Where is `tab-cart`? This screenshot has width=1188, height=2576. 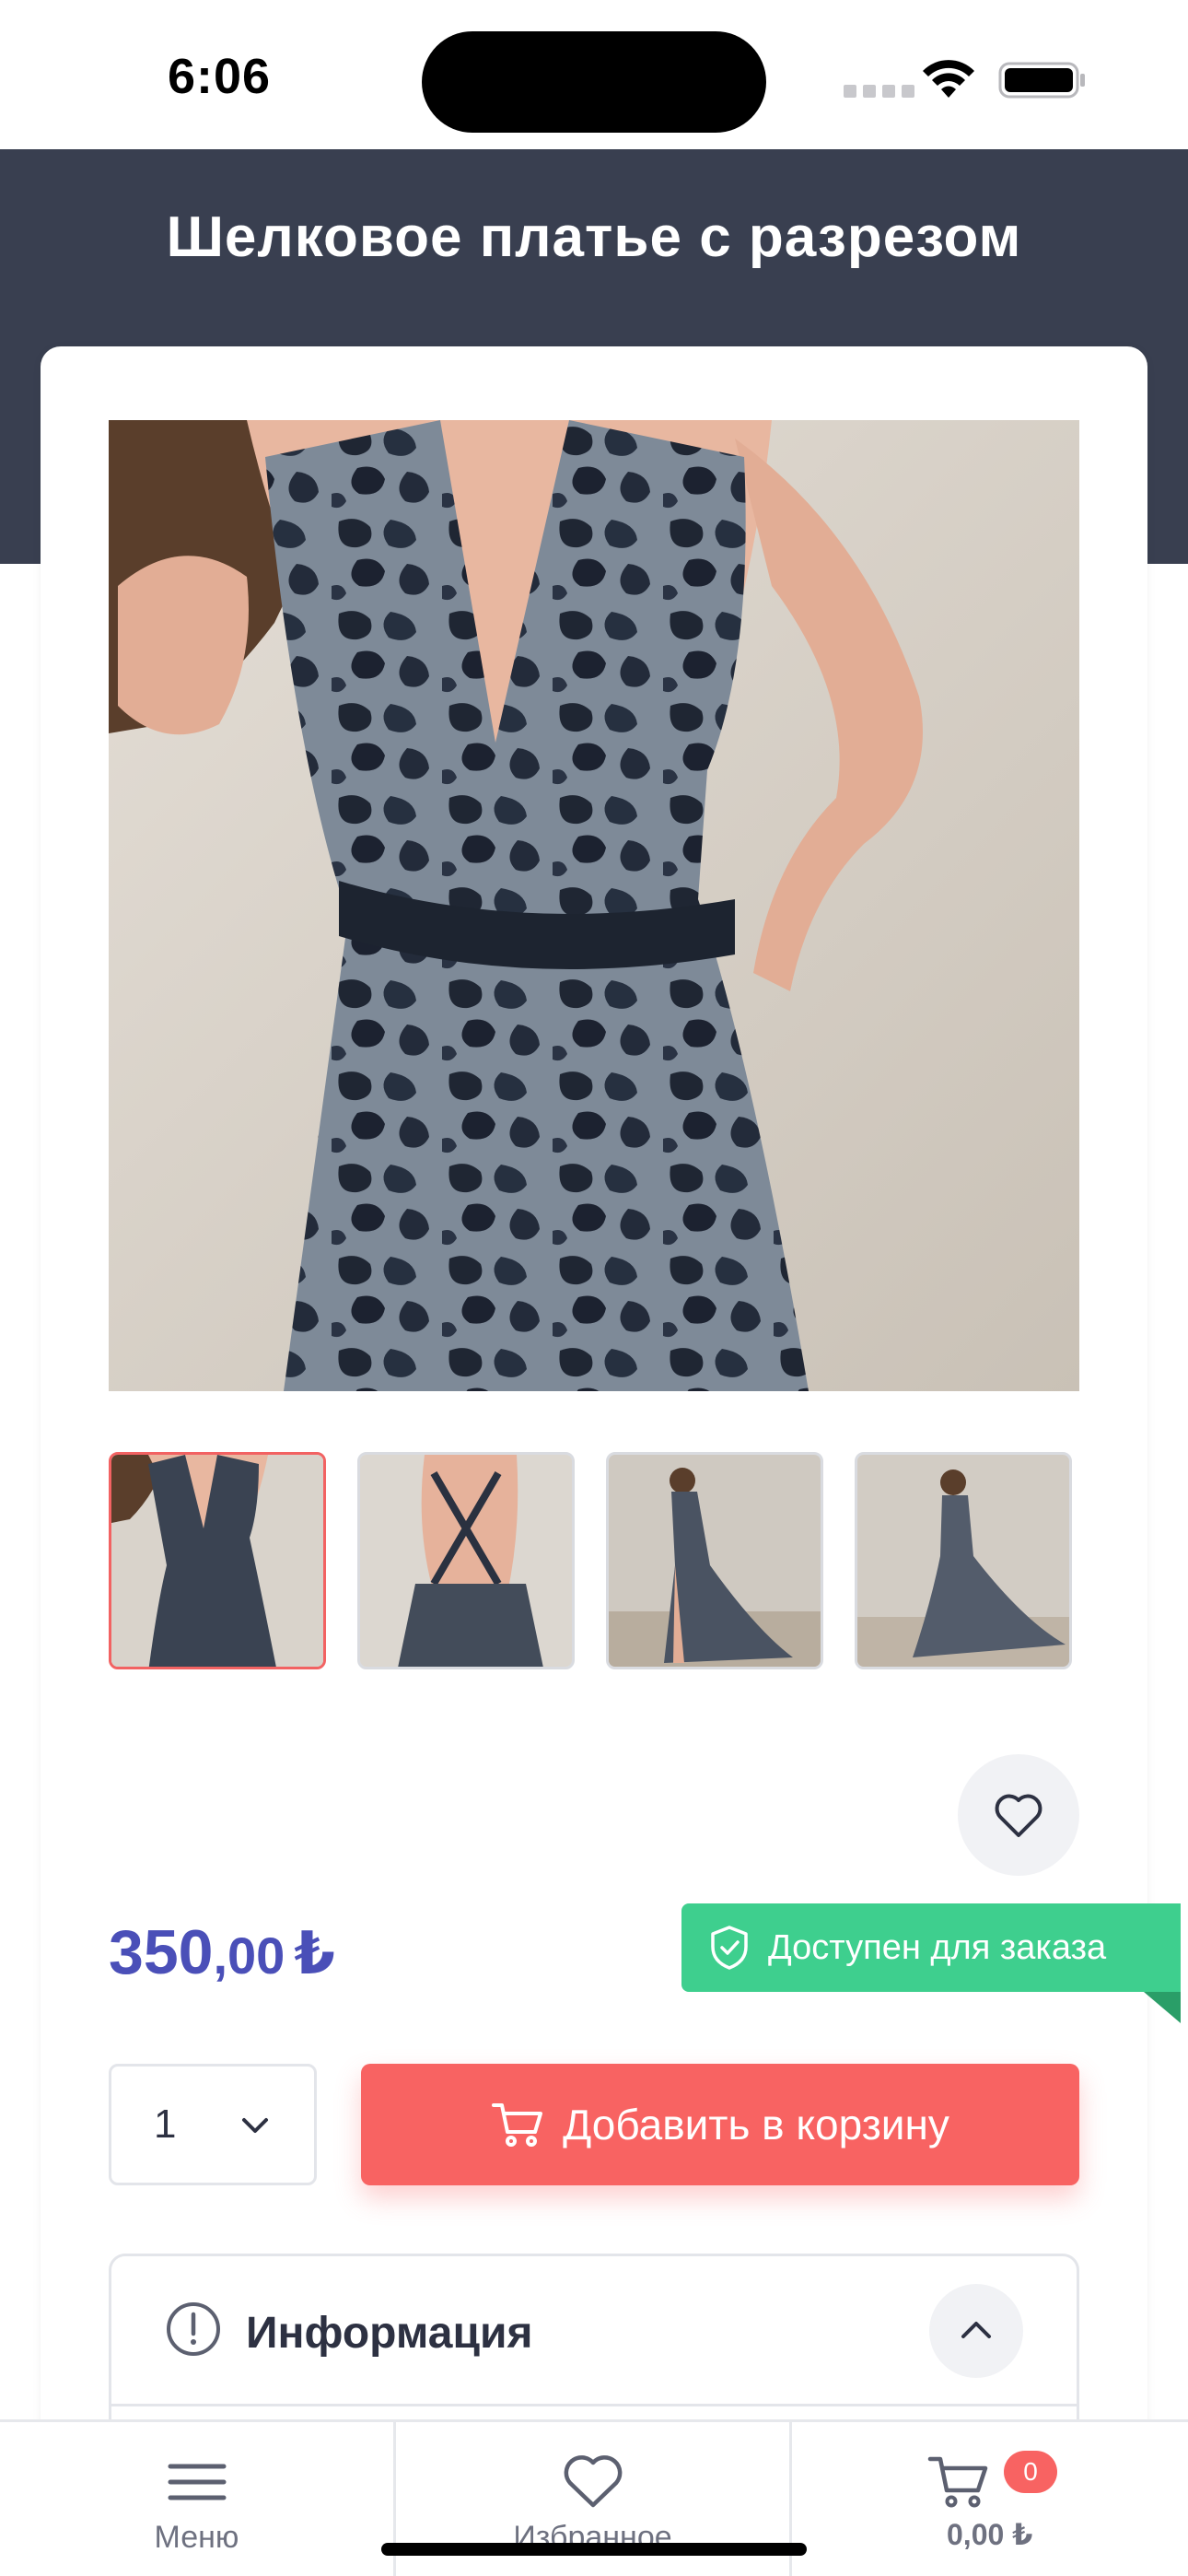
tab-cart is located at coordinates (990, 2499).